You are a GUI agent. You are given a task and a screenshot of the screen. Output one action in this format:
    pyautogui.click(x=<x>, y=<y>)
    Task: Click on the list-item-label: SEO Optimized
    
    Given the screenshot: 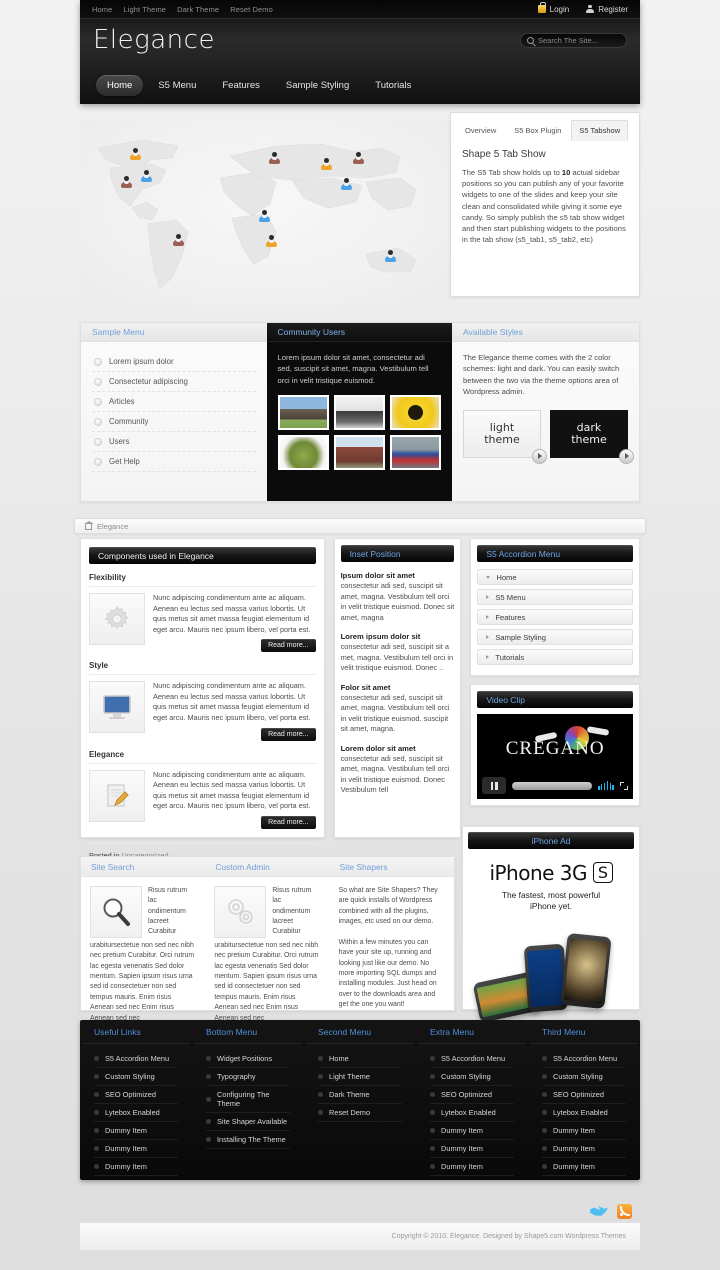 What is the action you would take?
    pyautogui.click(x=466, y=1094)
    